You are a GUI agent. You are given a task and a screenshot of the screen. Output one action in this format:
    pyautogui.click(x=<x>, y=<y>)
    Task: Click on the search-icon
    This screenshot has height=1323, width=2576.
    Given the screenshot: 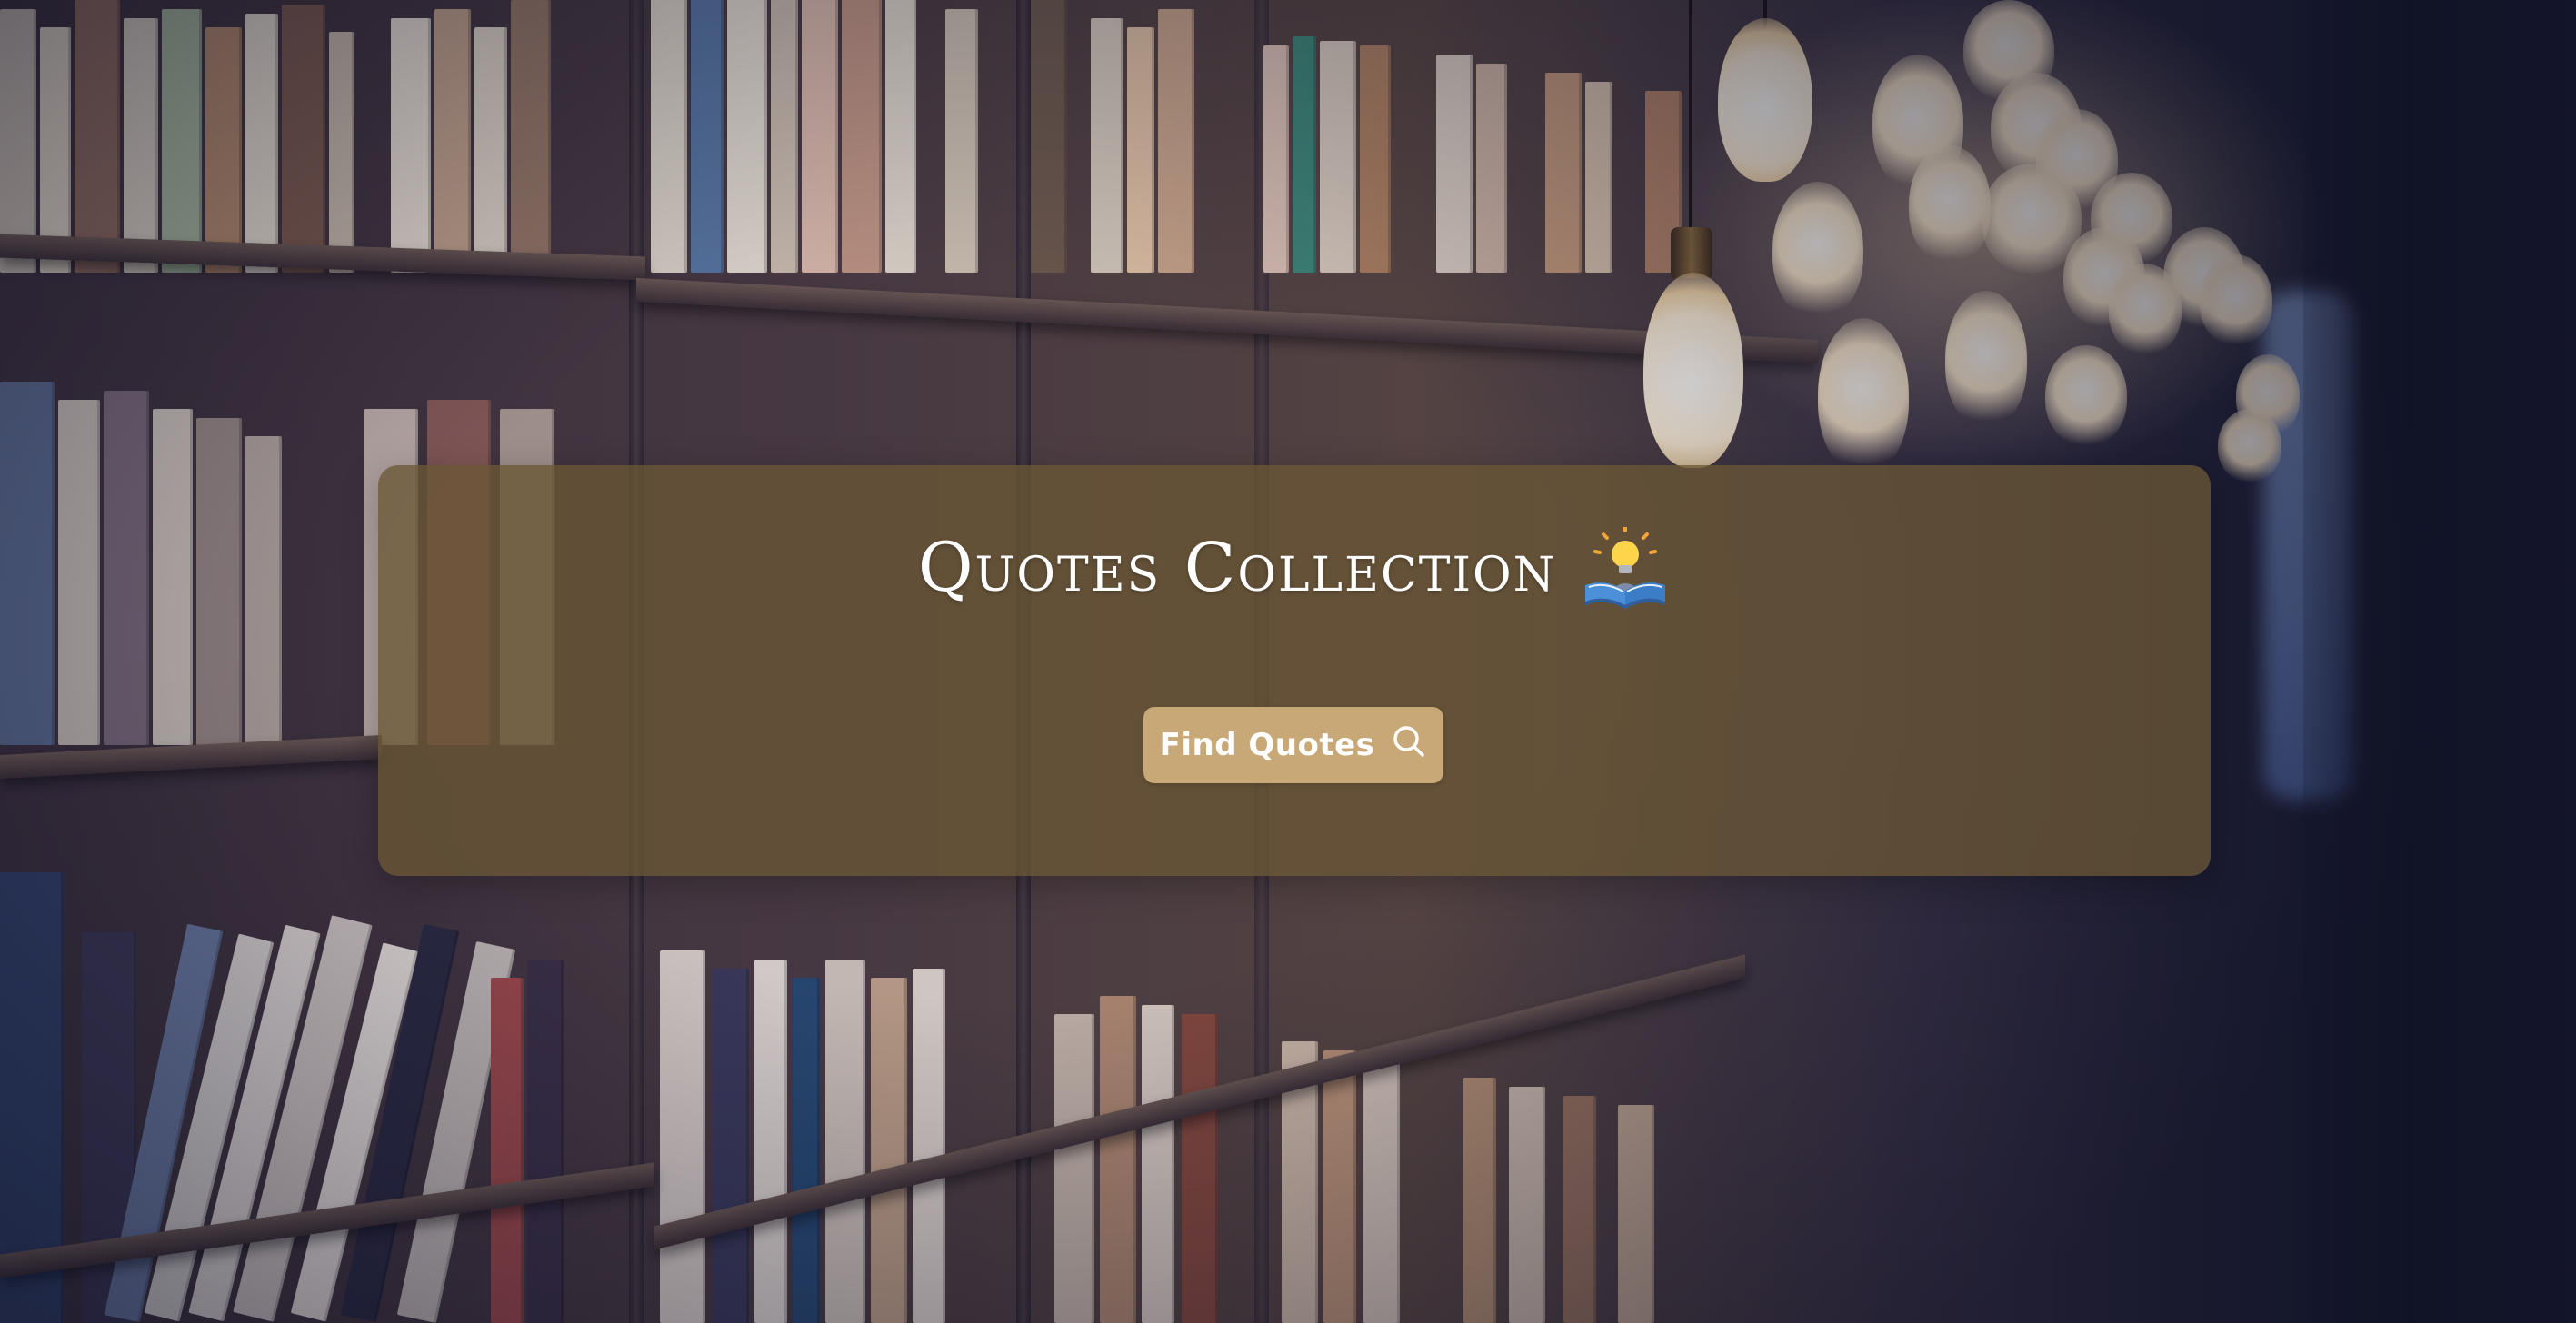 What is the action you would take?
    pyautogui.click(x=1409, y=745)
    